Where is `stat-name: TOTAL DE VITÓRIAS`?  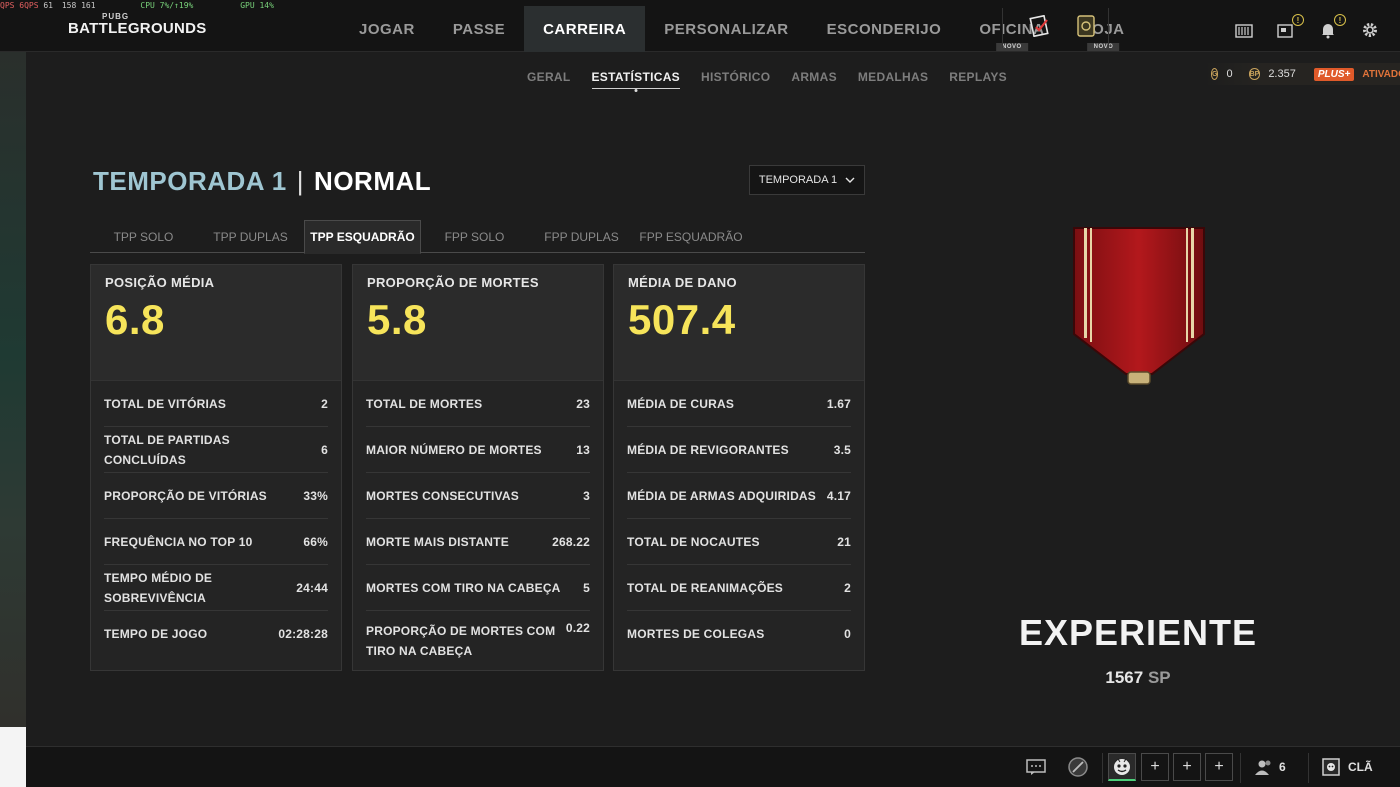
stat-name: TOTAL DE VITÓRIAS is located at coordinates (165, 403).